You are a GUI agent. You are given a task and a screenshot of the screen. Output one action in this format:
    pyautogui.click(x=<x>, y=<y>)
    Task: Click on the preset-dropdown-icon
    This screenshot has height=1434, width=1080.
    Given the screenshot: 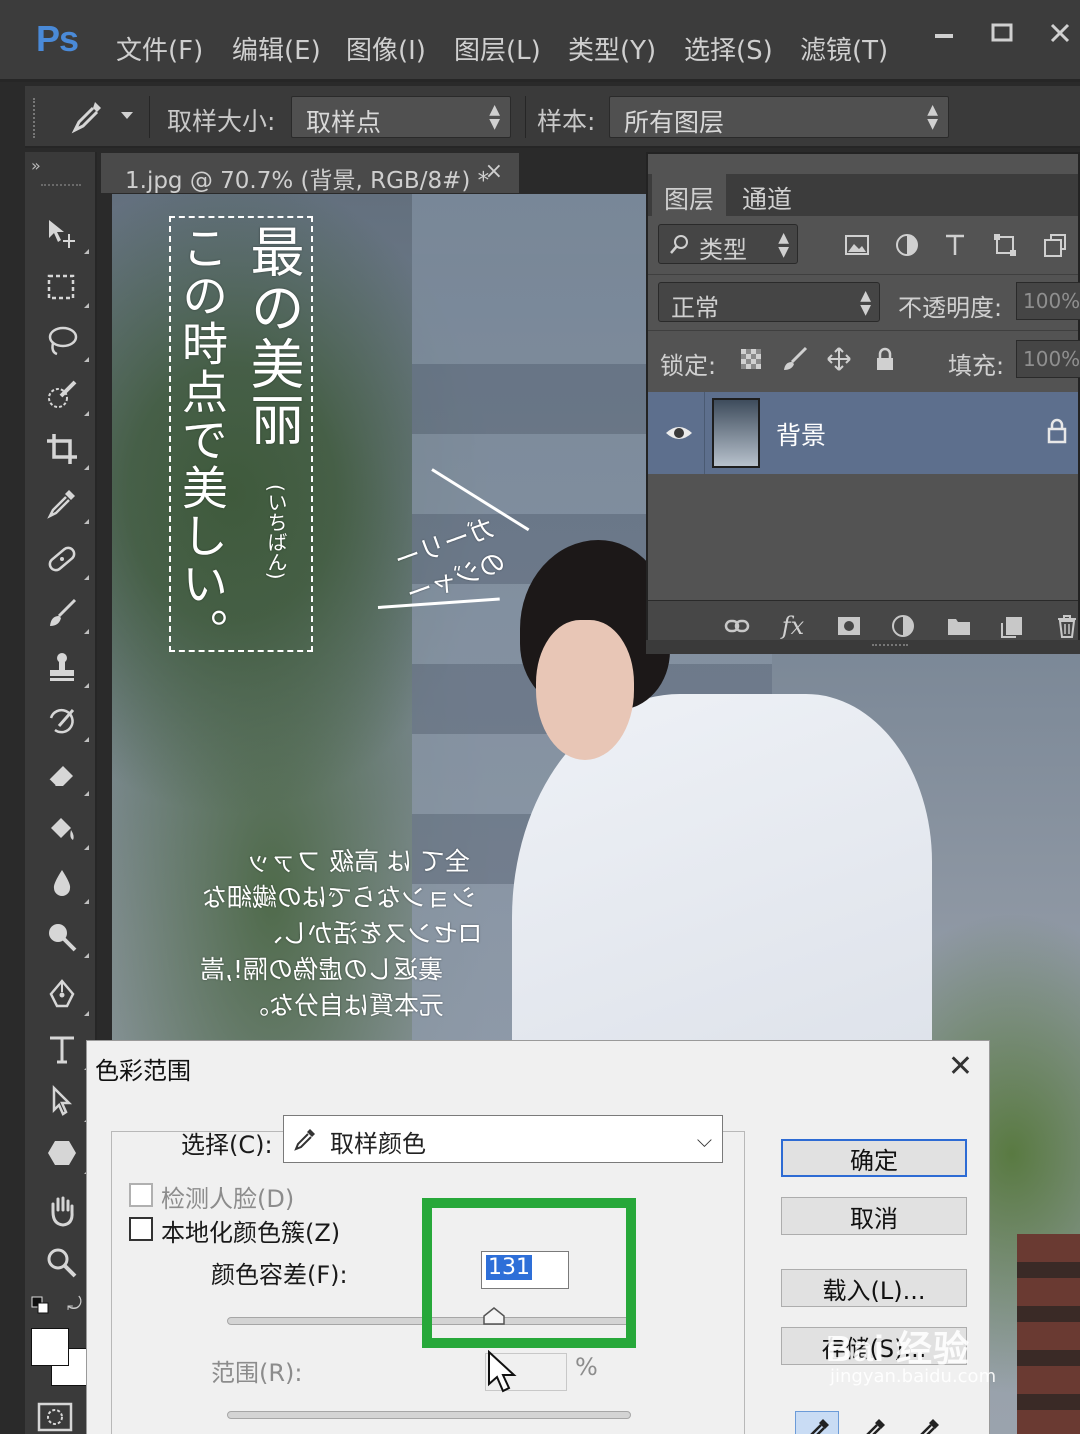 What is the action you would take?
    pyautogui.click(x=127, y=115)
    